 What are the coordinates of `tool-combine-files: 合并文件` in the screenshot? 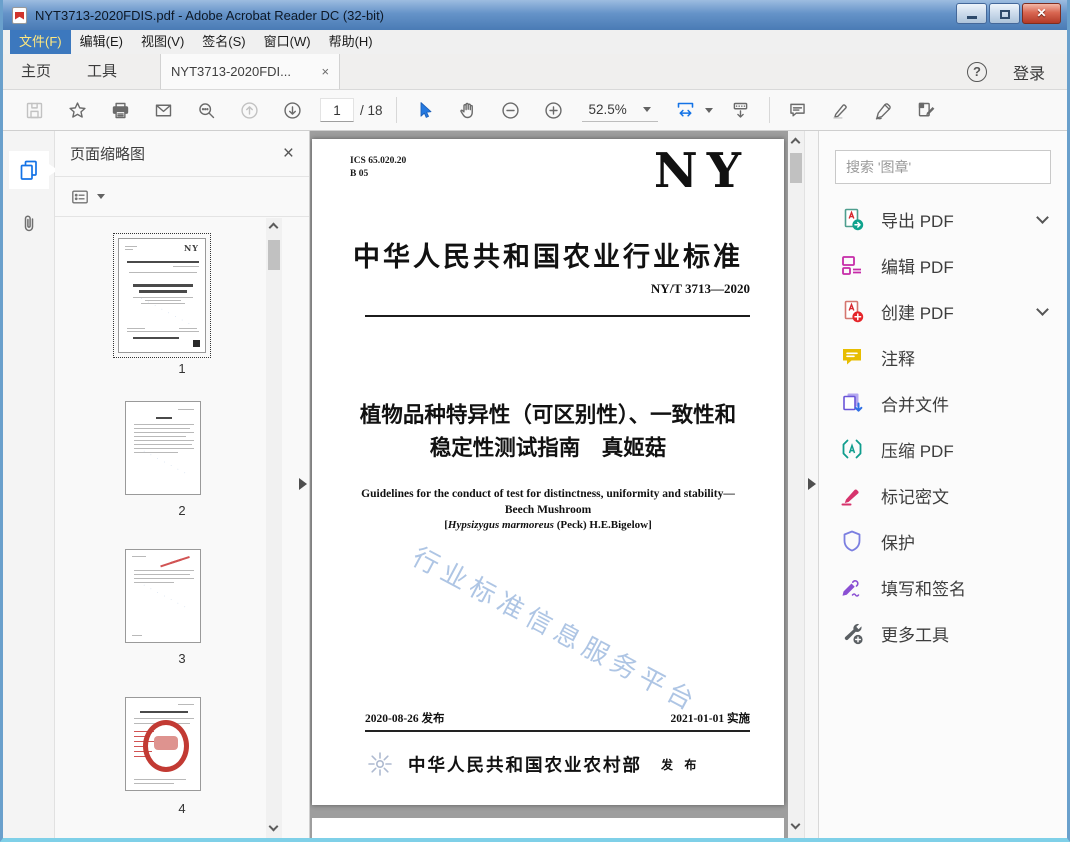 It's located at (943, 403).